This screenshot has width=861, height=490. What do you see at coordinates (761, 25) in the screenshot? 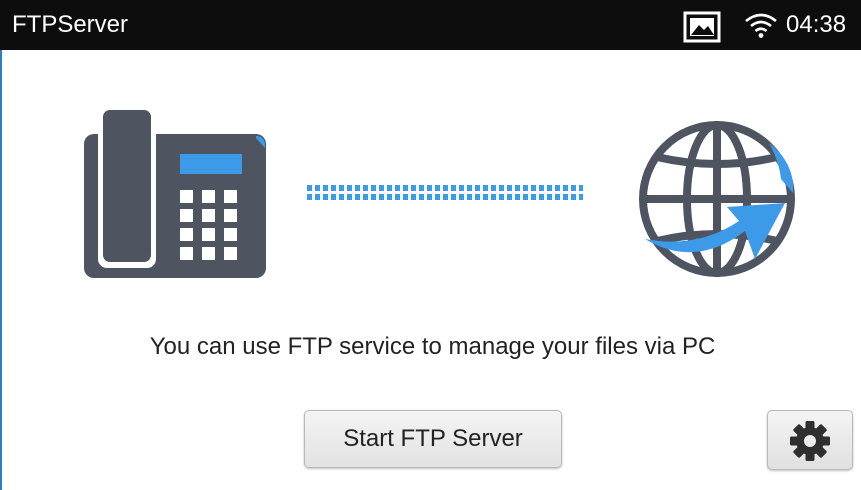
I see `wifi-icon` at bounding box center [761, 25].